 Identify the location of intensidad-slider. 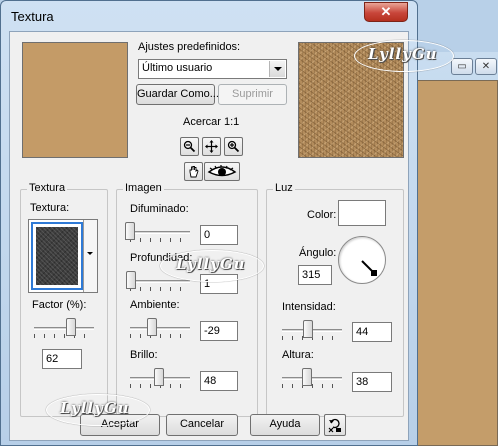
(312, 331).